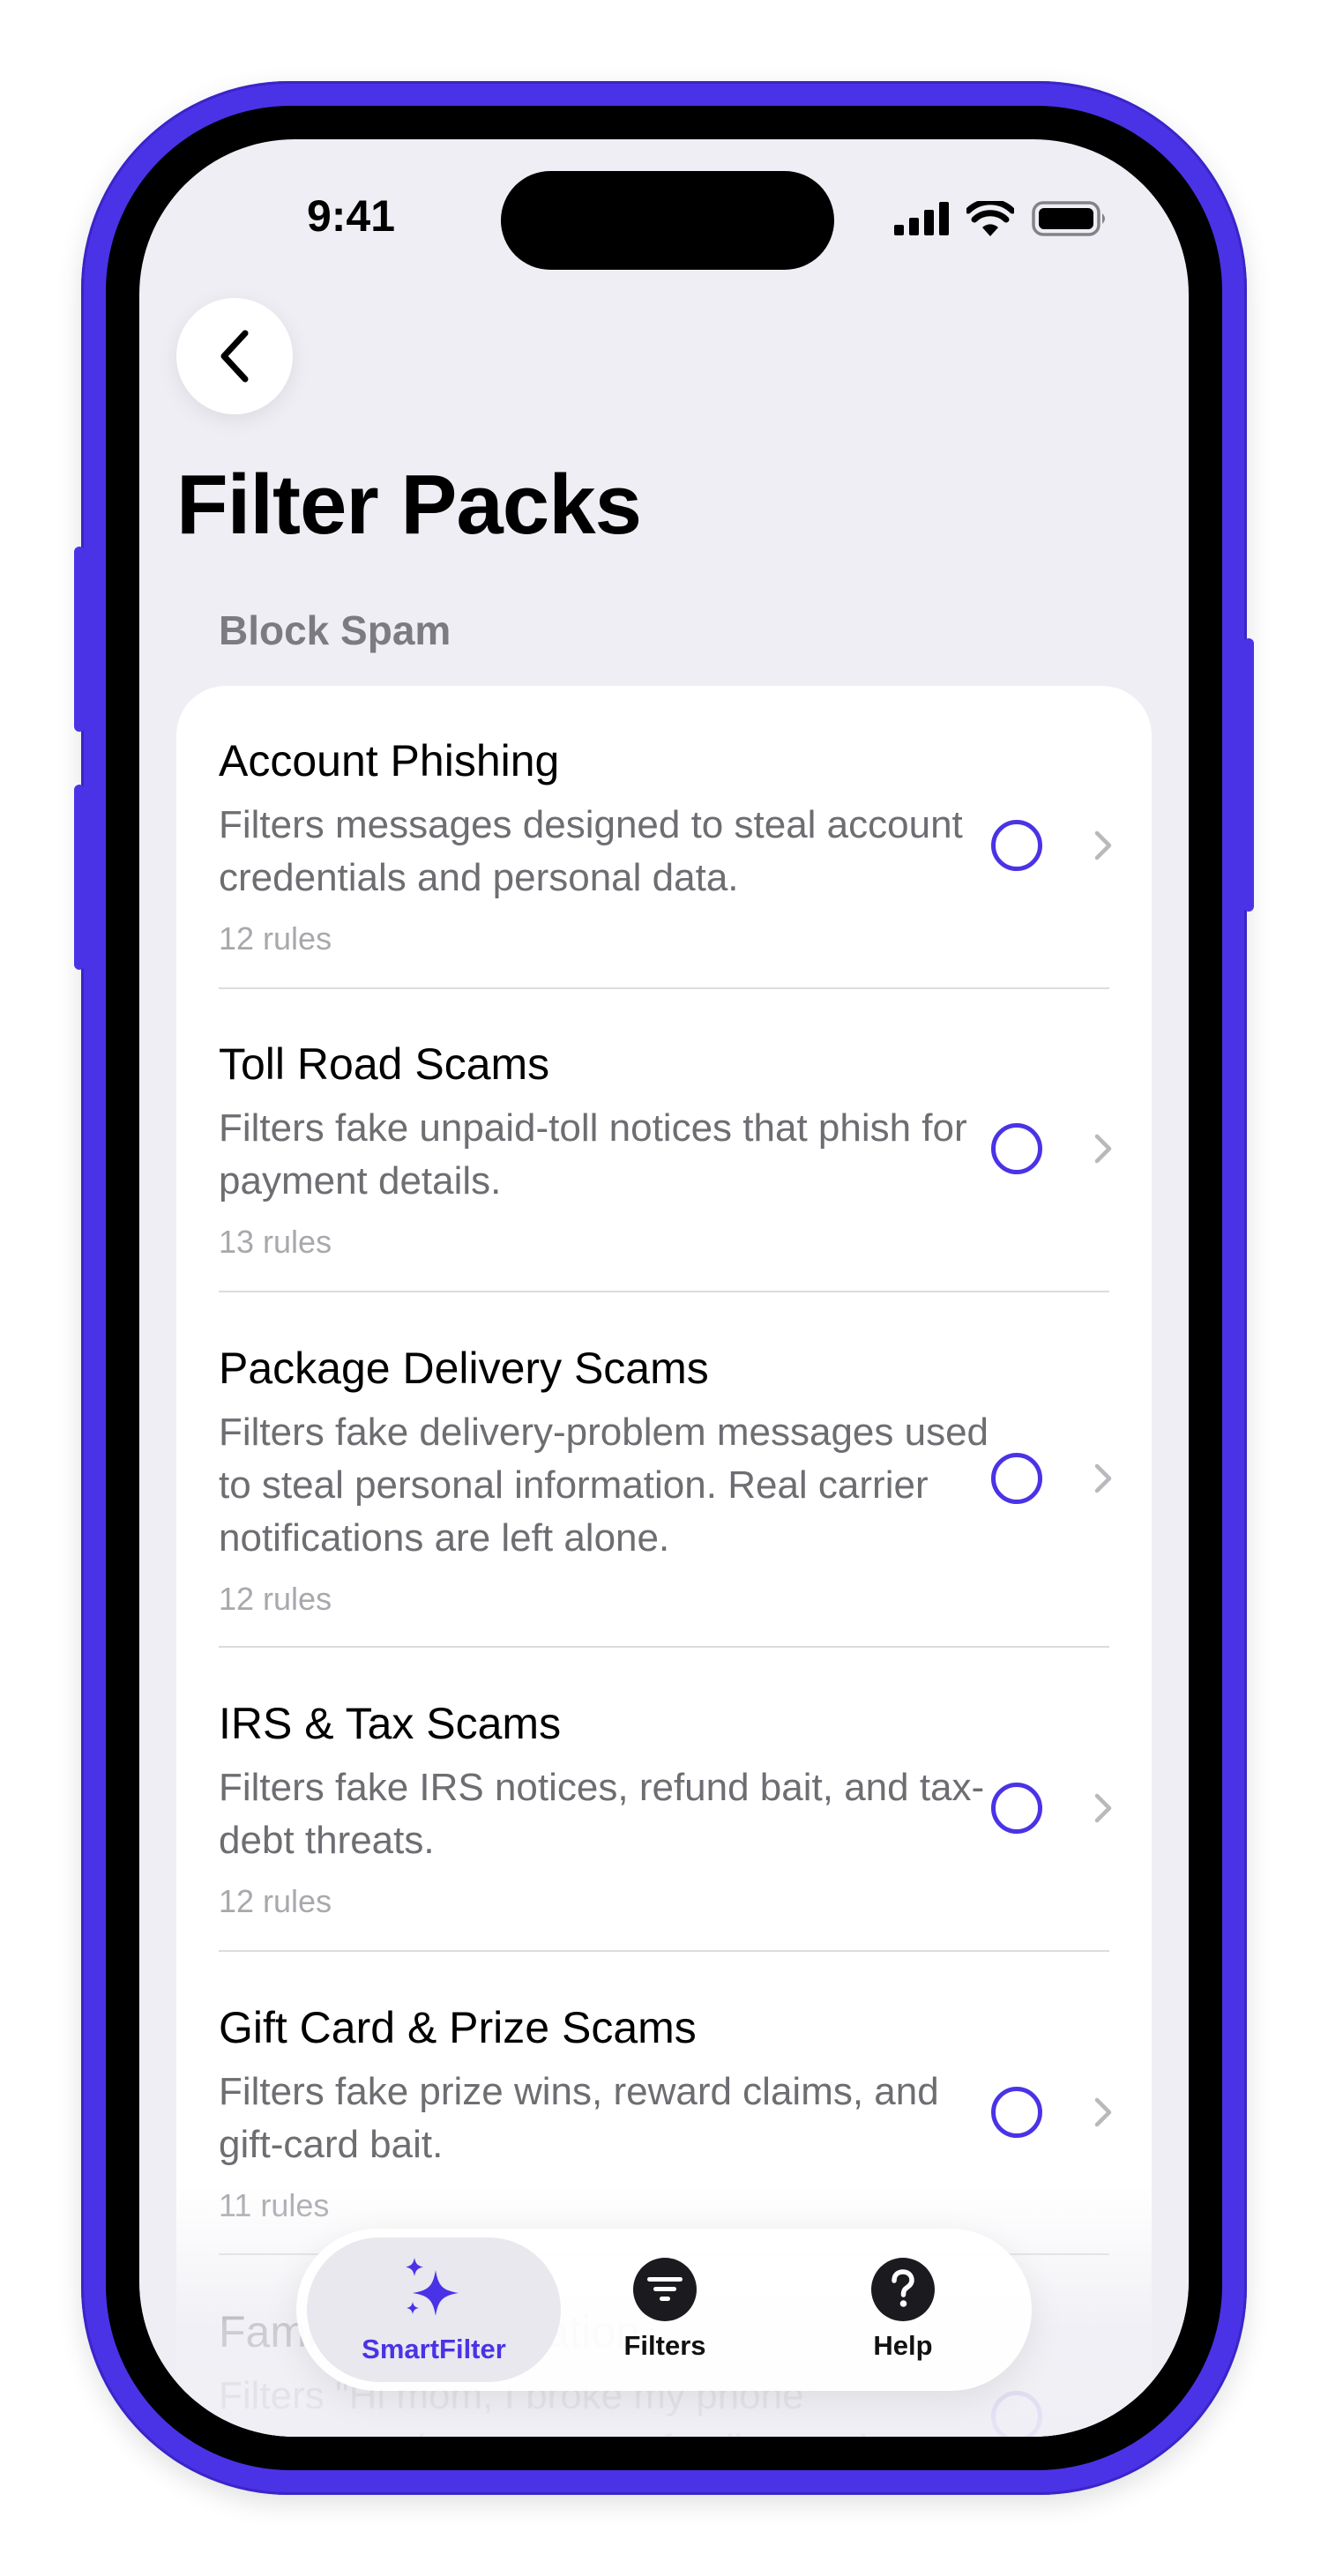  I want to click on status-icons, so click(1001, 219).